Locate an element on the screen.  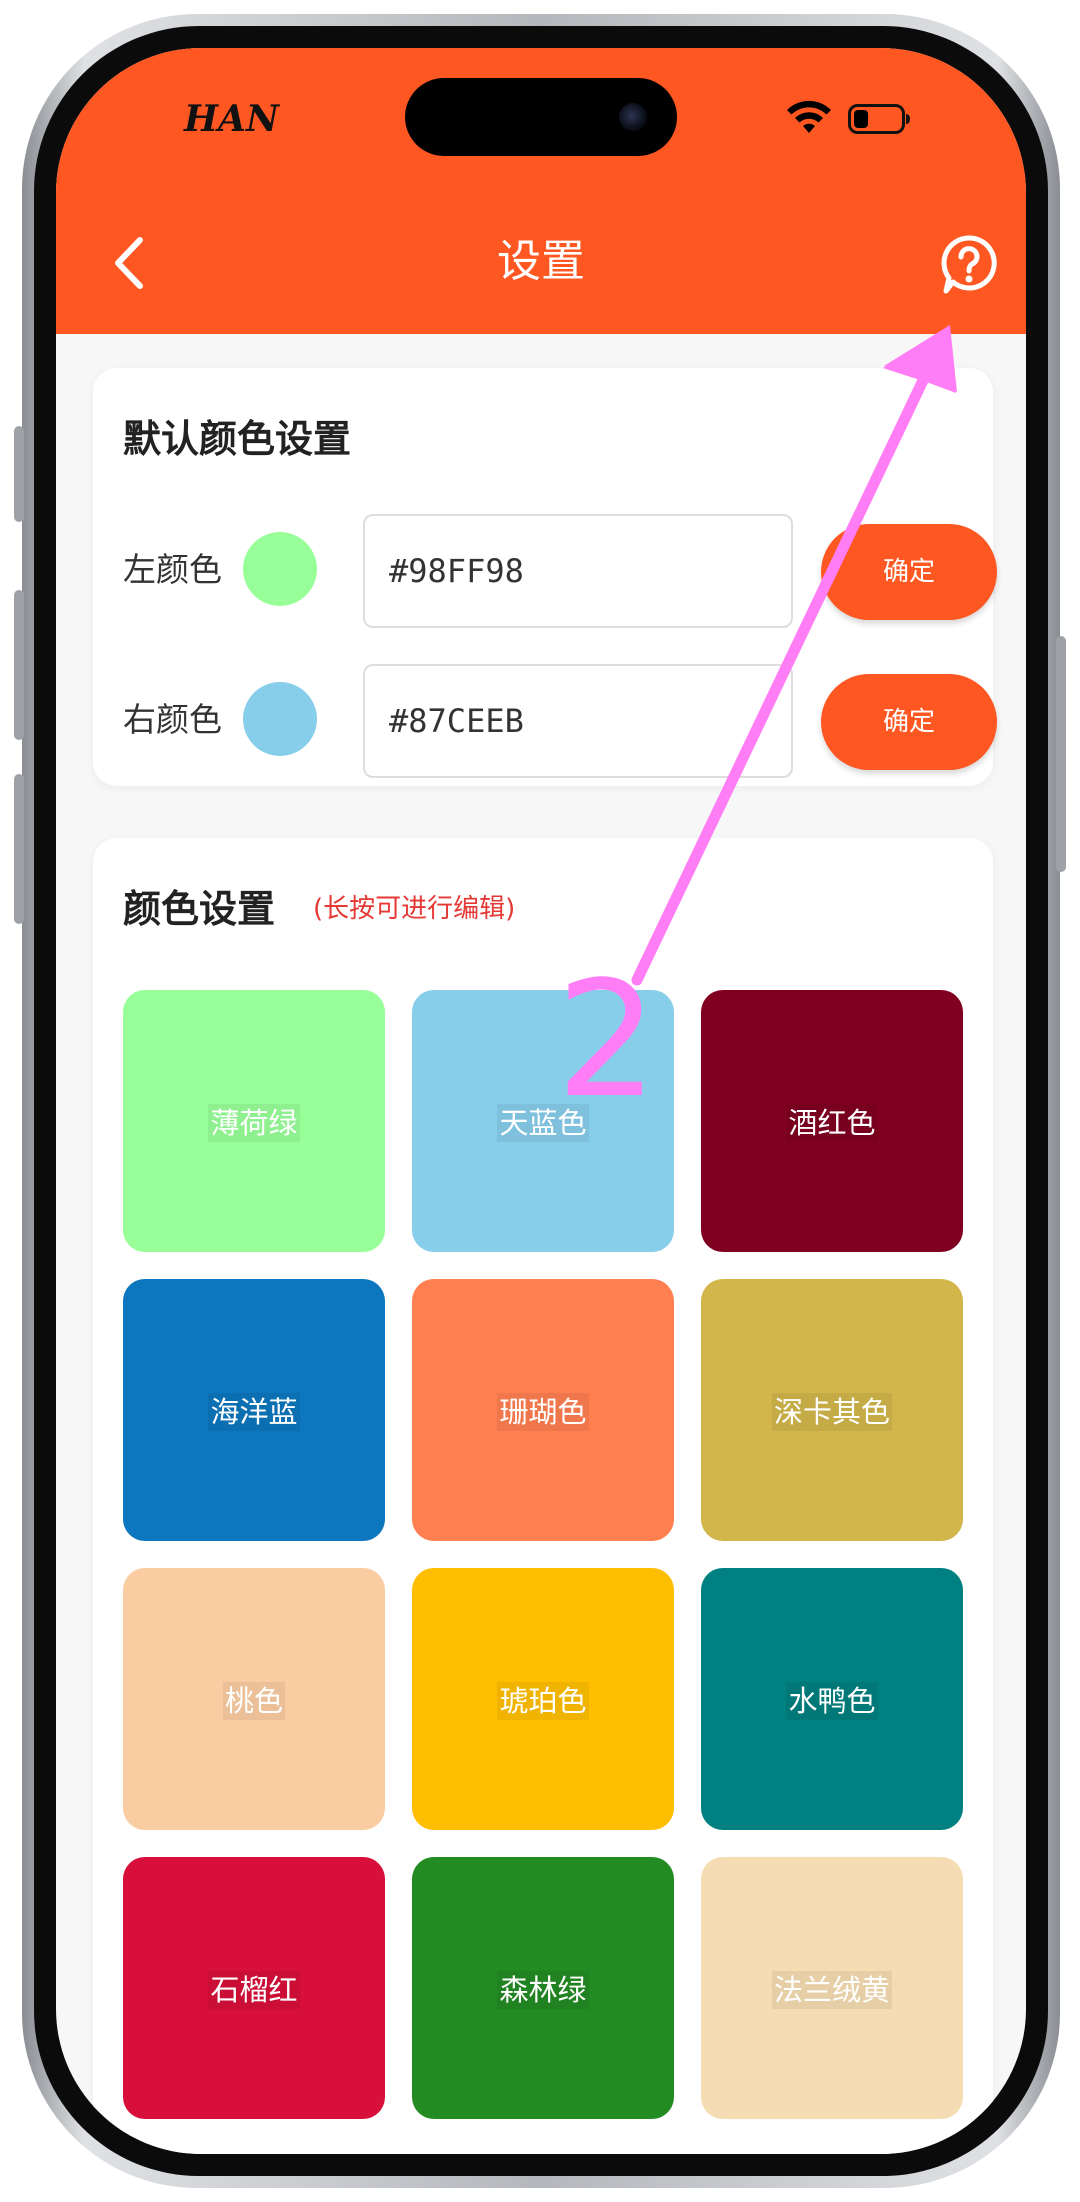
color-tile-label: 珊瑚色 is located at coordinates (543, 1410).